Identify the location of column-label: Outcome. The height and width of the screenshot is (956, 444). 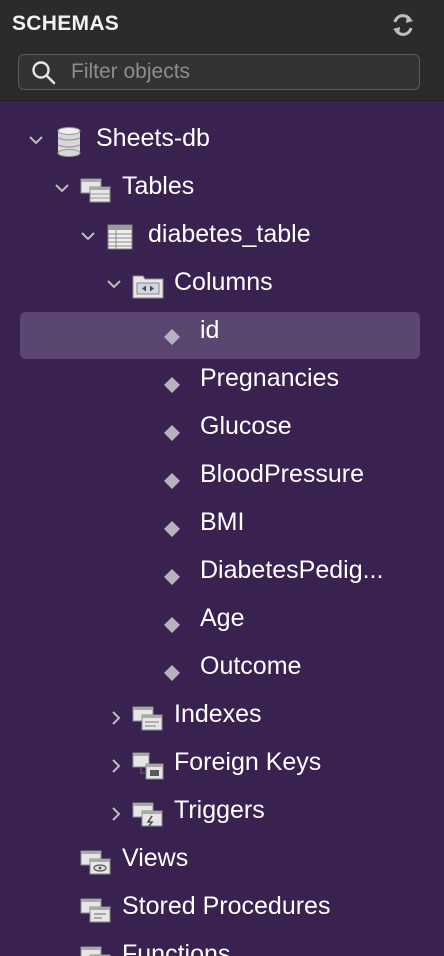
(251, 666).